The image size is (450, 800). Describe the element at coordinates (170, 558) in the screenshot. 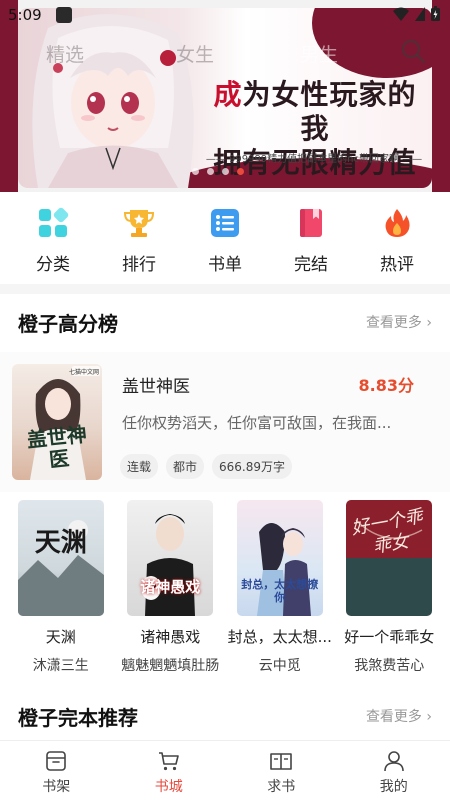

I see `book-cover: 诸神愚戏` at that location.